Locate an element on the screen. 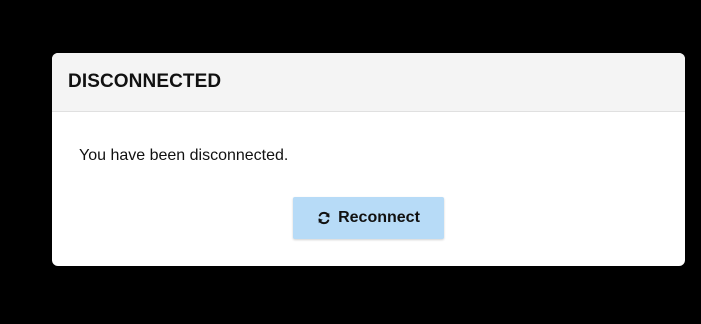  dialog-title: DISCONNECTED is located at coordinates (145, 81).